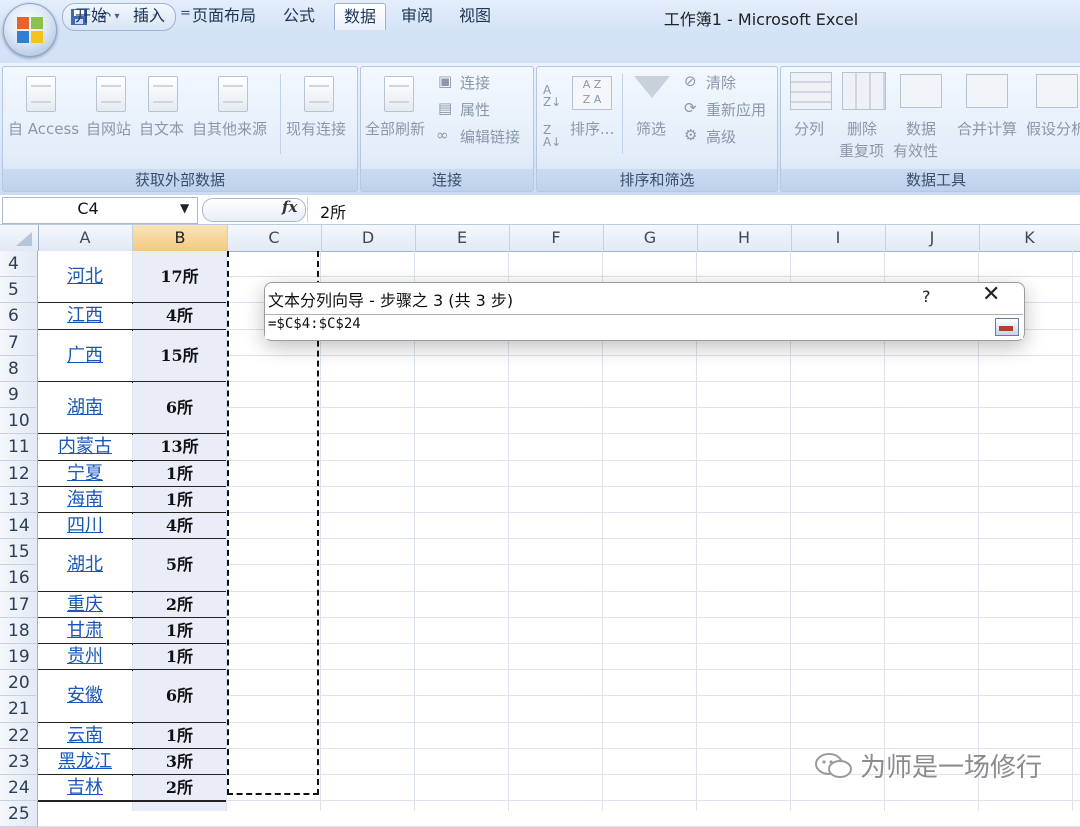  Describe the element at coordinates (85, 631) in the screenshot. I see `province-cell: 甘肃` at that location.